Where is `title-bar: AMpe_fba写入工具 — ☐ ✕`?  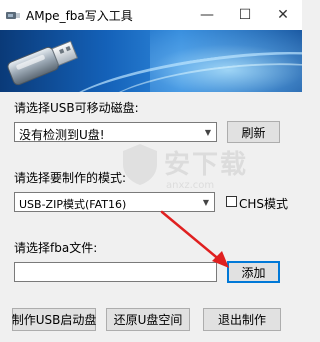
title-bar: AMpe_fba写入工具 — ☐ ✕ is located at coordinates (151, 15).